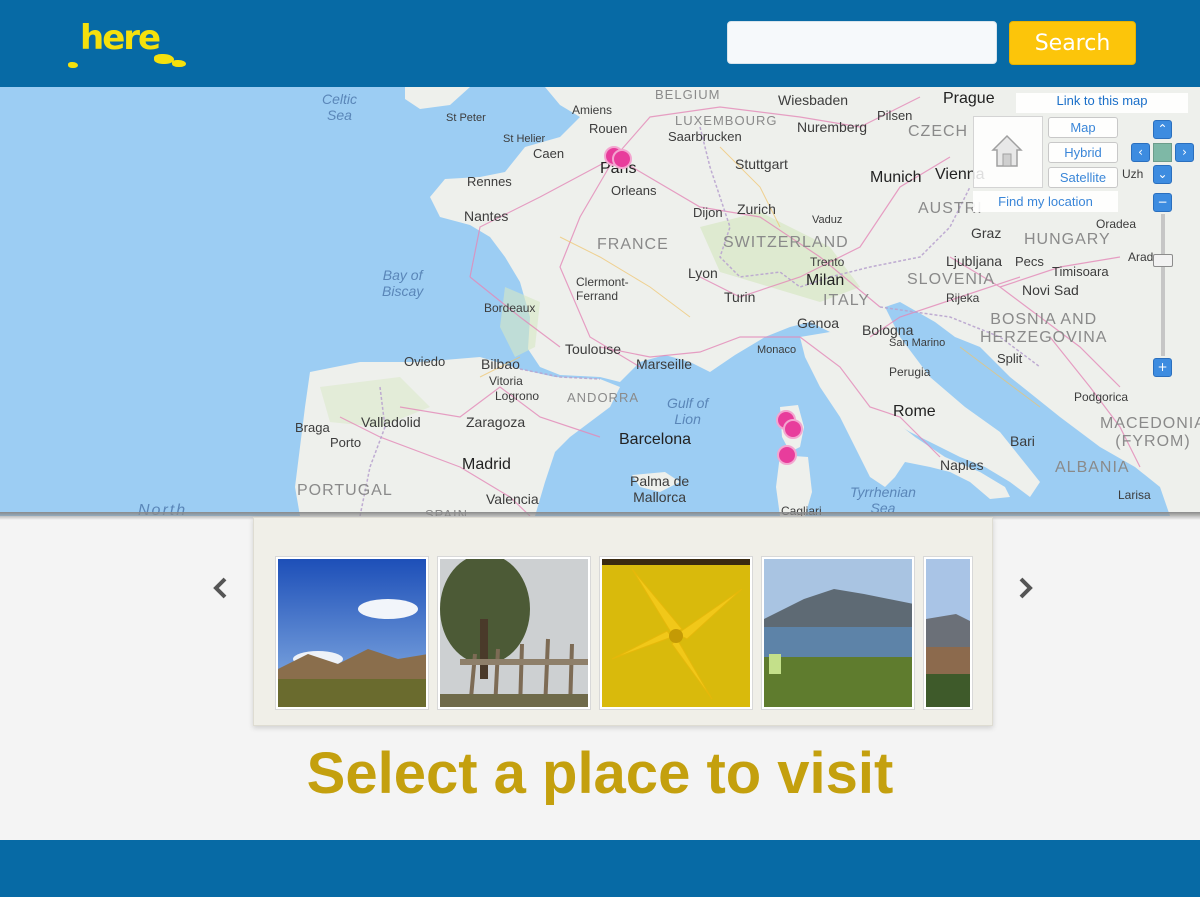 The image size is (1200, 897). Describe the element at coordinates (1163, 260) in the screenshot. I see `zoom-slider-handle` at that location.